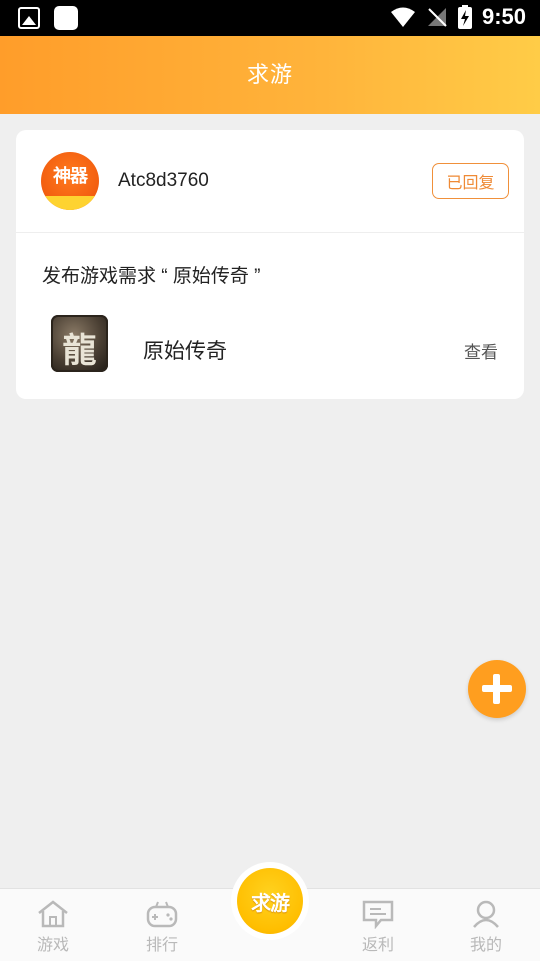 This screenshot has height=961, width=540. I want to click on nav-label-ranking: 排行, so click(161, 945).